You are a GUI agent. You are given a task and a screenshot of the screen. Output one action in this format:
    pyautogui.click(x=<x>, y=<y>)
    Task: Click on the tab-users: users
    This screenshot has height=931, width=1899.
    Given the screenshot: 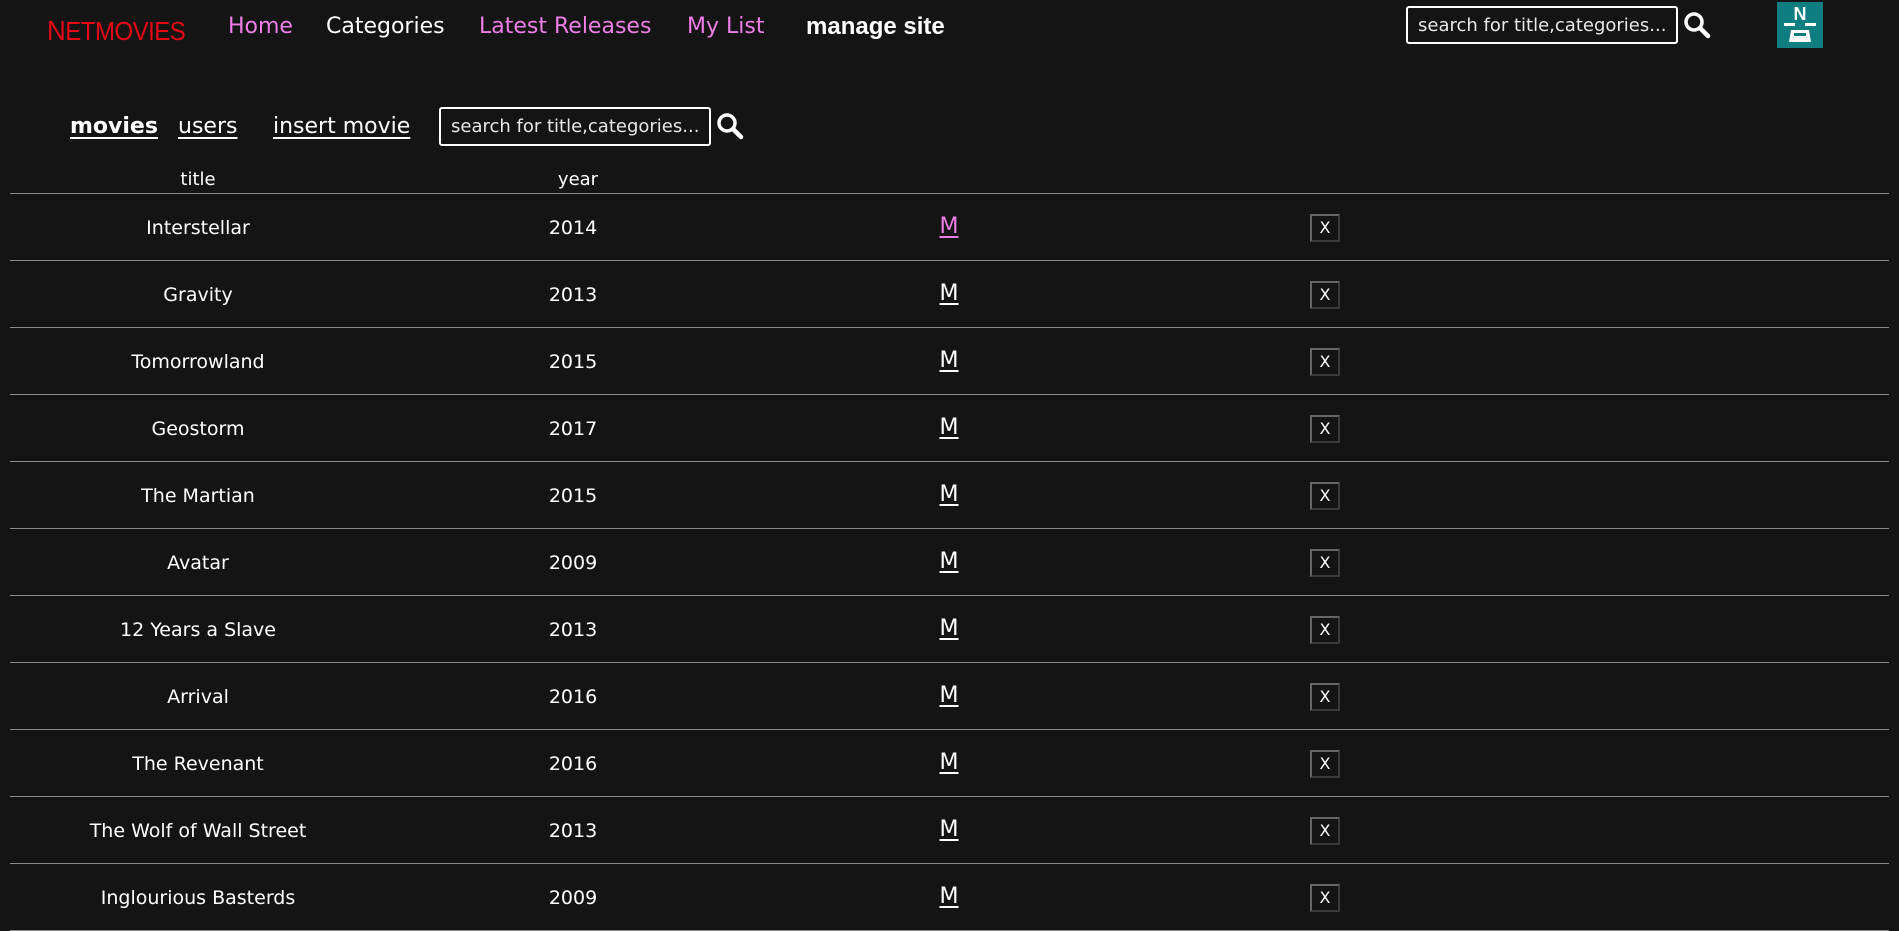 What is the action you would take?
    pyautogui.click(x=207, y=126)
    